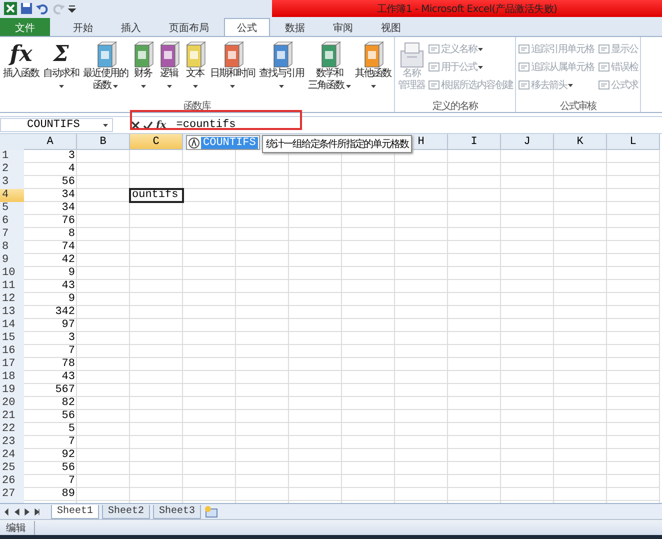 This screenshot has height=539, width=662. I want to click on row-header: 17, so click(12, 364).